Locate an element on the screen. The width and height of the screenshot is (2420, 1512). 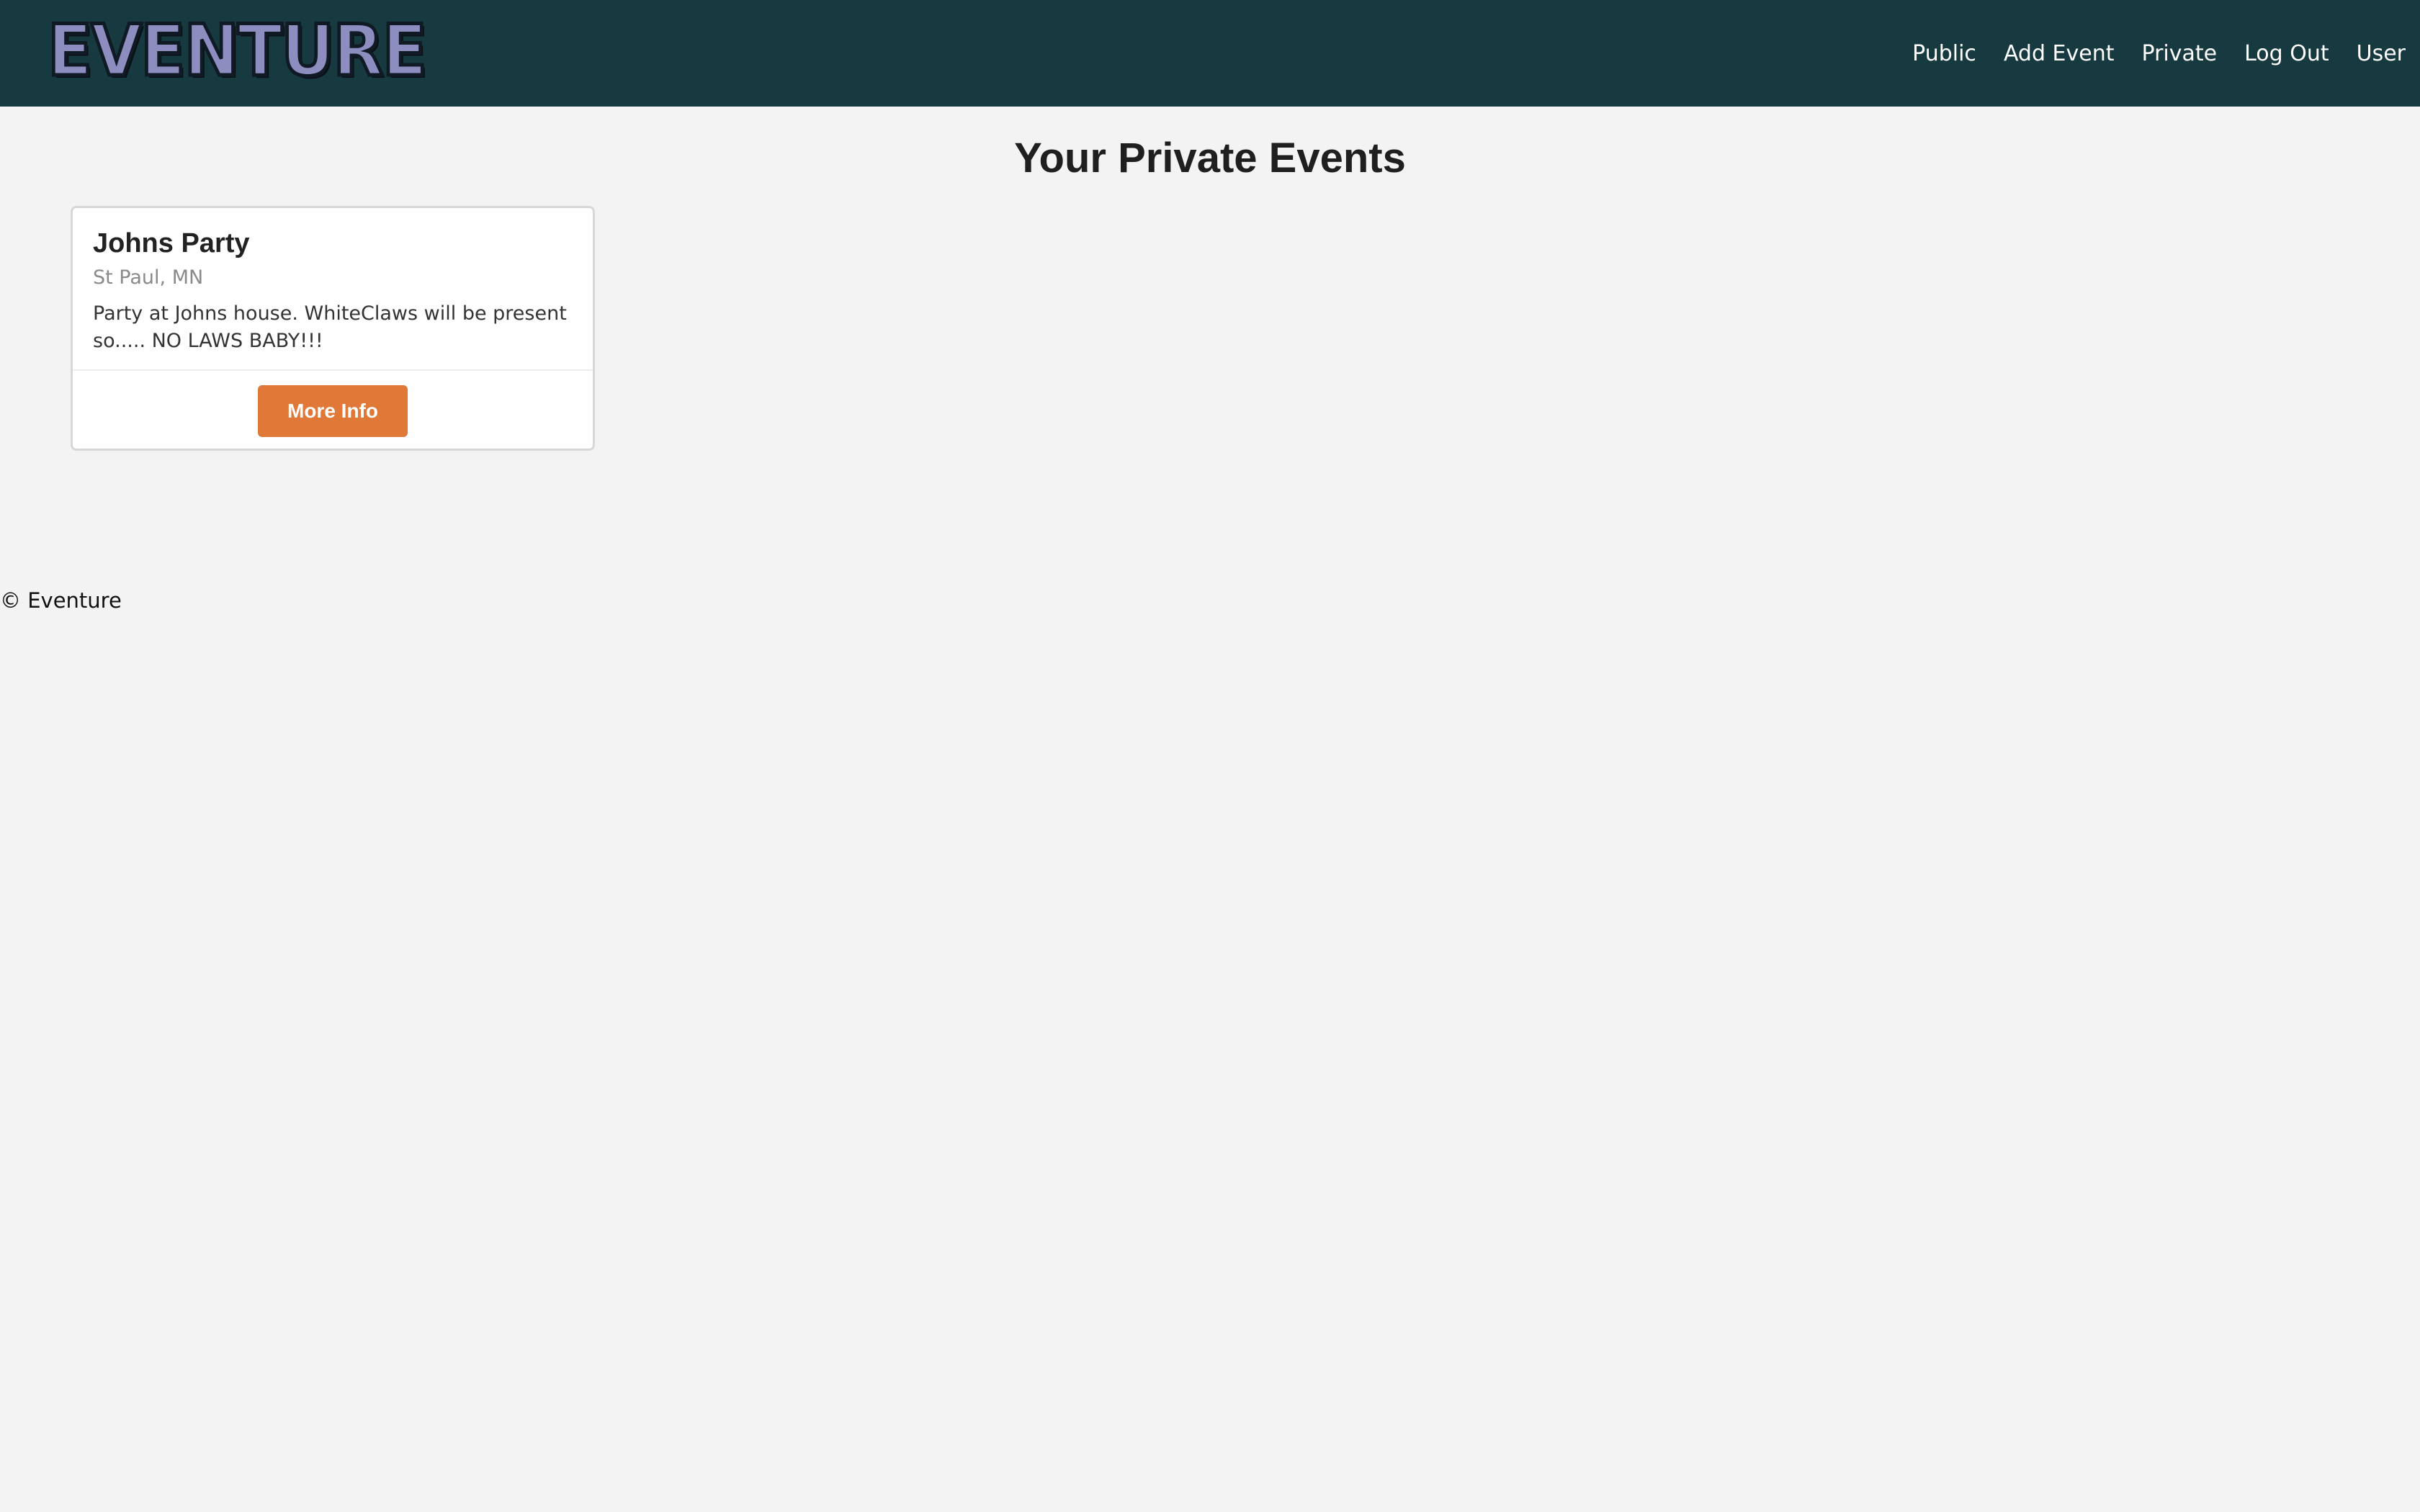
more-info-button: More Info is located at coordinates (333, 411).